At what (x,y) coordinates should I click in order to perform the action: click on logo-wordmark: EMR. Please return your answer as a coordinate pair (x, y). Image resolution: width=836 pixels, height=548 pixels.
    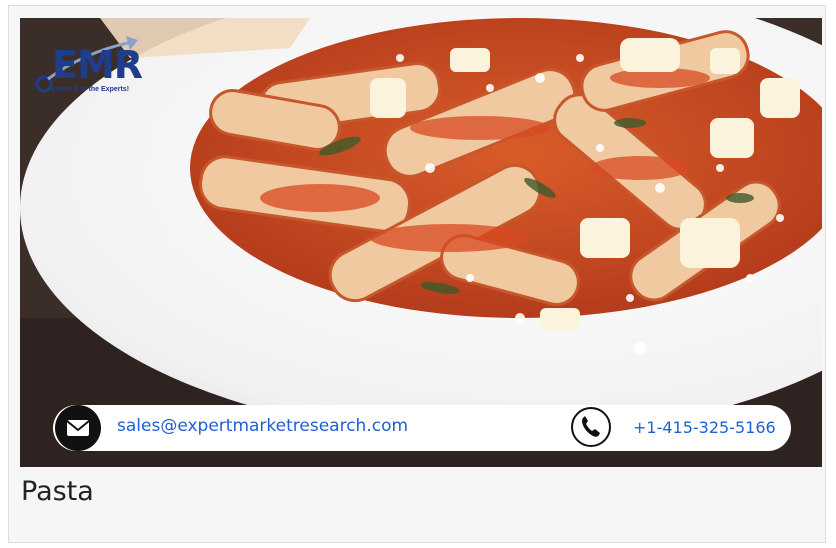
    Looking at the image, I should click on (97, 65).